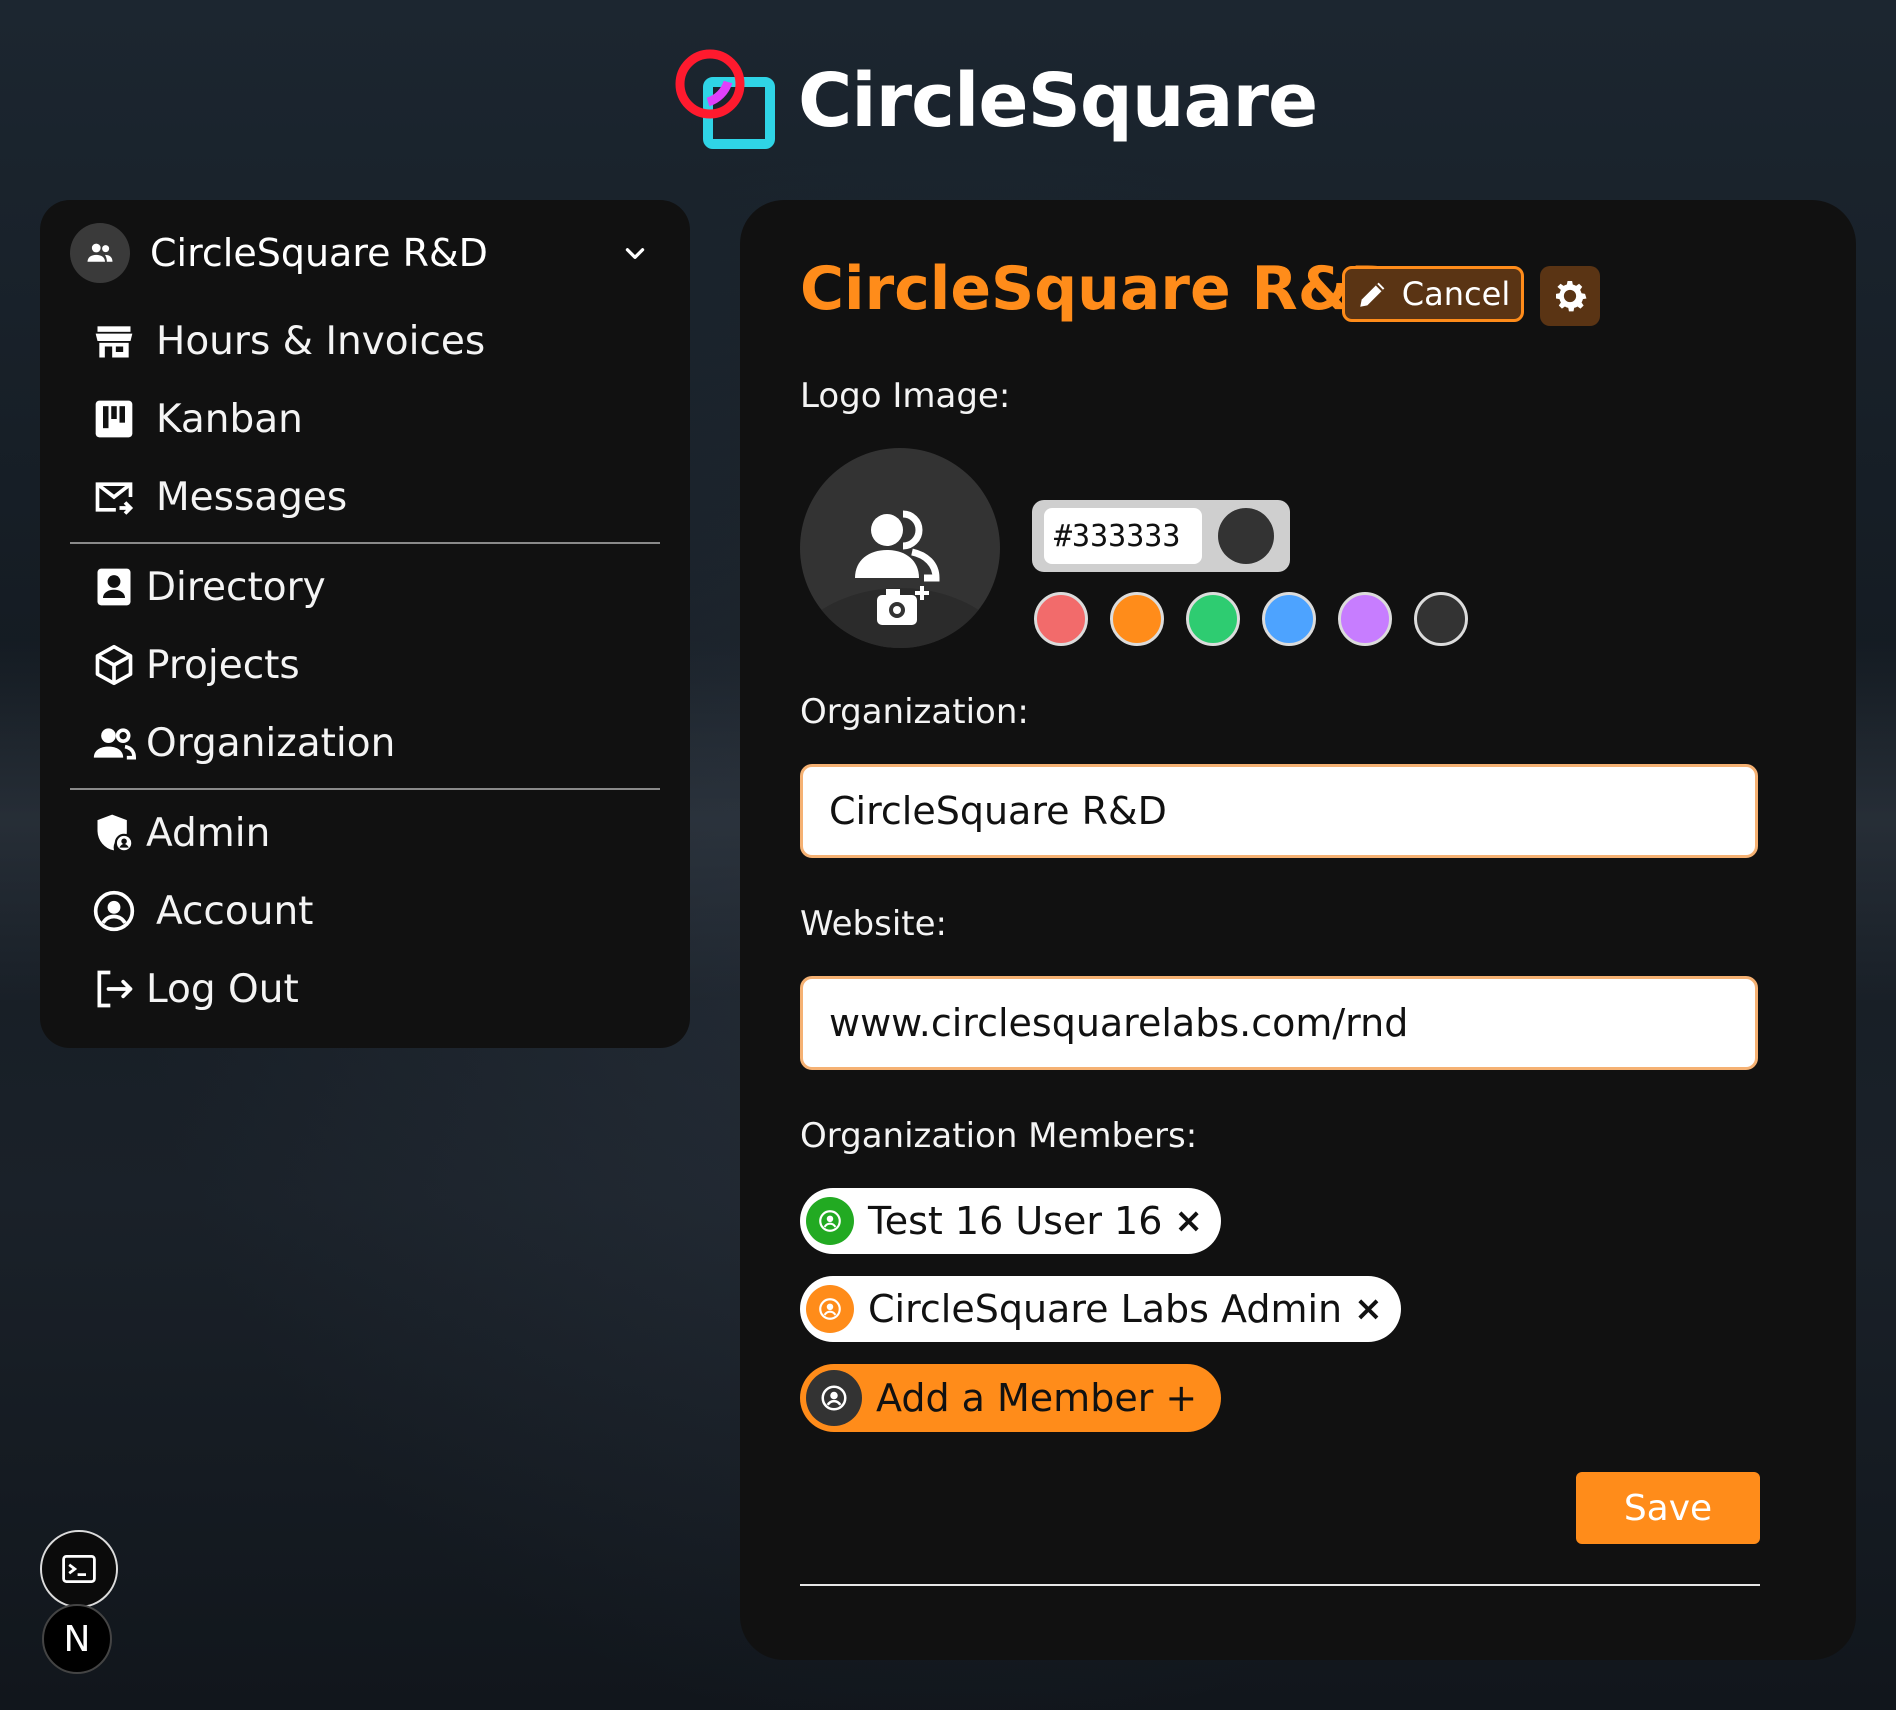  What do you see at coordinates (1058, 101) in the screenshot?
I see `brand-name: CircleSquare` at bounding box center [1058, 101].